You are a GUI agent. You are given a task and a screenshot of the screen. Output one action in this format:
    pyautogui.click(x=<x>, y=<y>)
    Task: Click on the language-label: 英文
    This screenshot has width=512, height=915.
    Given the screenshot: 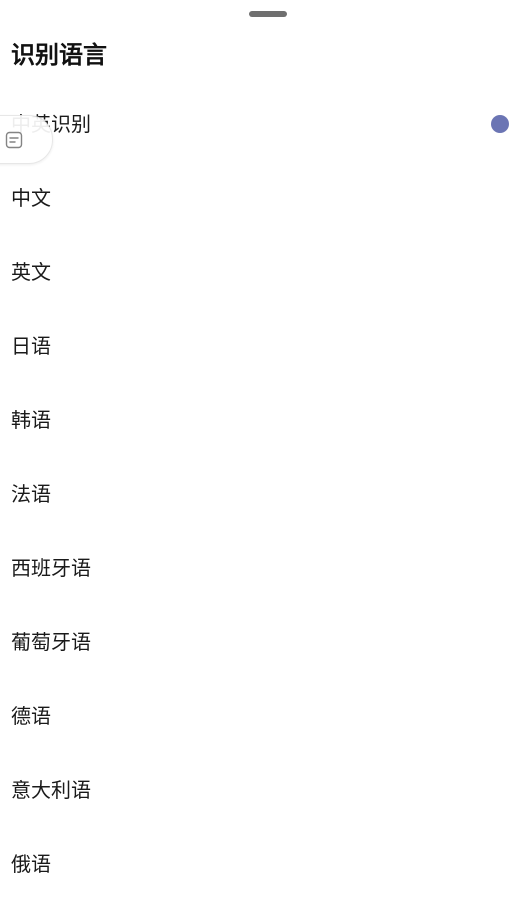 What is the action you would take?
    pyautogui.click(x=31, y=272)
    